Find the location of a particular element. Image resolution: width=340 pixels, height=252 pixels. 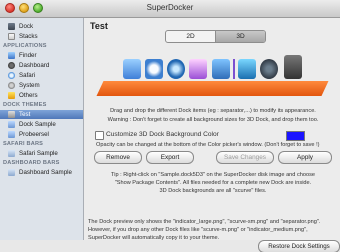

safari-icon is located at coordinates (11, 75).